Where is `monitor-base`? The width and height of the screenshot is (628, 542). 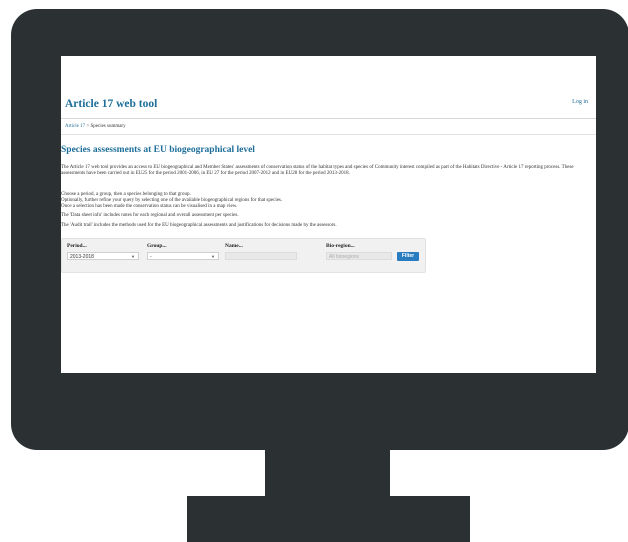
monitor-base is located at coordinates (328, 519).